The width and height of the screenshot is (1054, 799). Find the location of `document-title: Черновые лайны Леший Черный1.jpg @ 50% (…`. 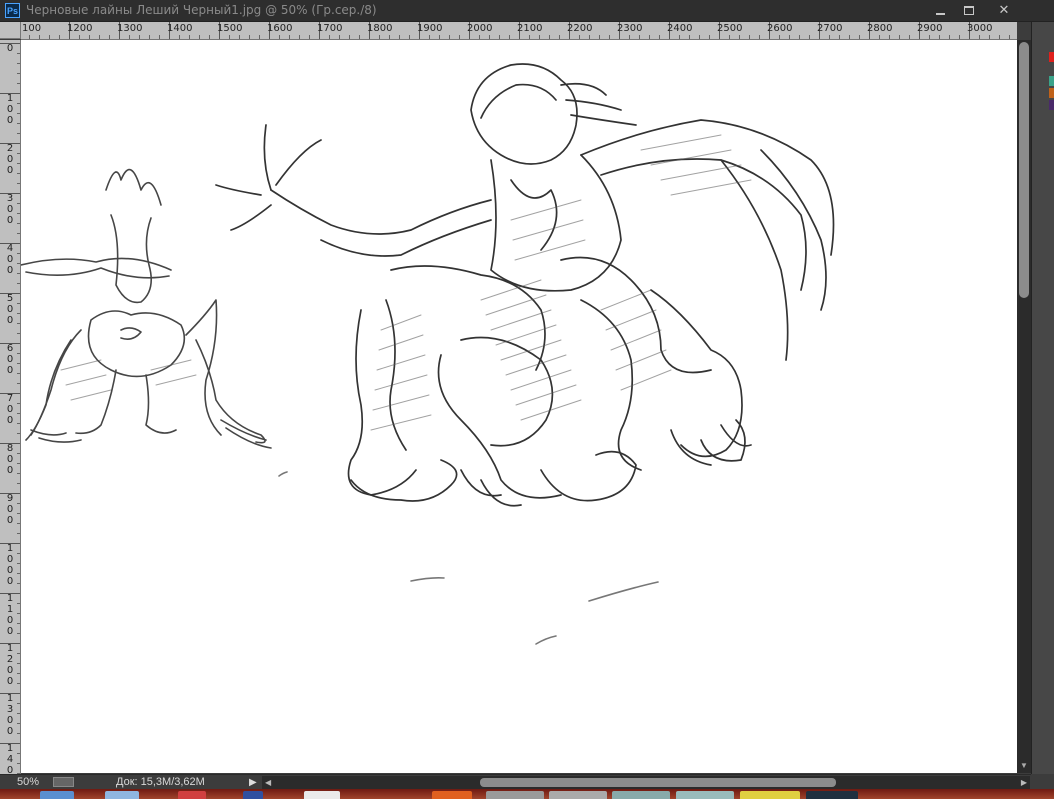

document-title: Черновые лайны Леший Черный1.jpg @ 50% (… is located at coordinates (201, 10).